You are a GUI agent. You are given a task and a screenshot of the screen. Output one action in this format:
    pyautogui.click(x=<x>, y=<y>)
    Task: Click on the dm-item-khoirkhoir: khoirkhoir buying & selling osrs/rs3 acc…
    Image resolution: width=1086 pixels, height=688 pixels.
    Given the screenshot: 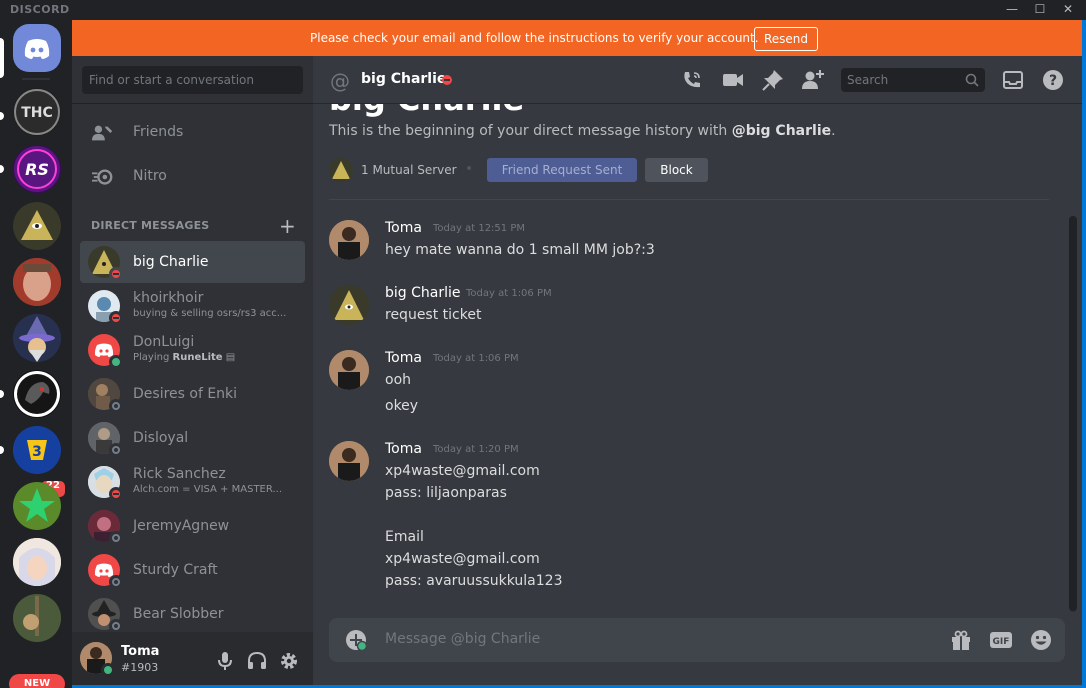 What is the action you would take?
    pyautogui.click(x=192, y=306)
    